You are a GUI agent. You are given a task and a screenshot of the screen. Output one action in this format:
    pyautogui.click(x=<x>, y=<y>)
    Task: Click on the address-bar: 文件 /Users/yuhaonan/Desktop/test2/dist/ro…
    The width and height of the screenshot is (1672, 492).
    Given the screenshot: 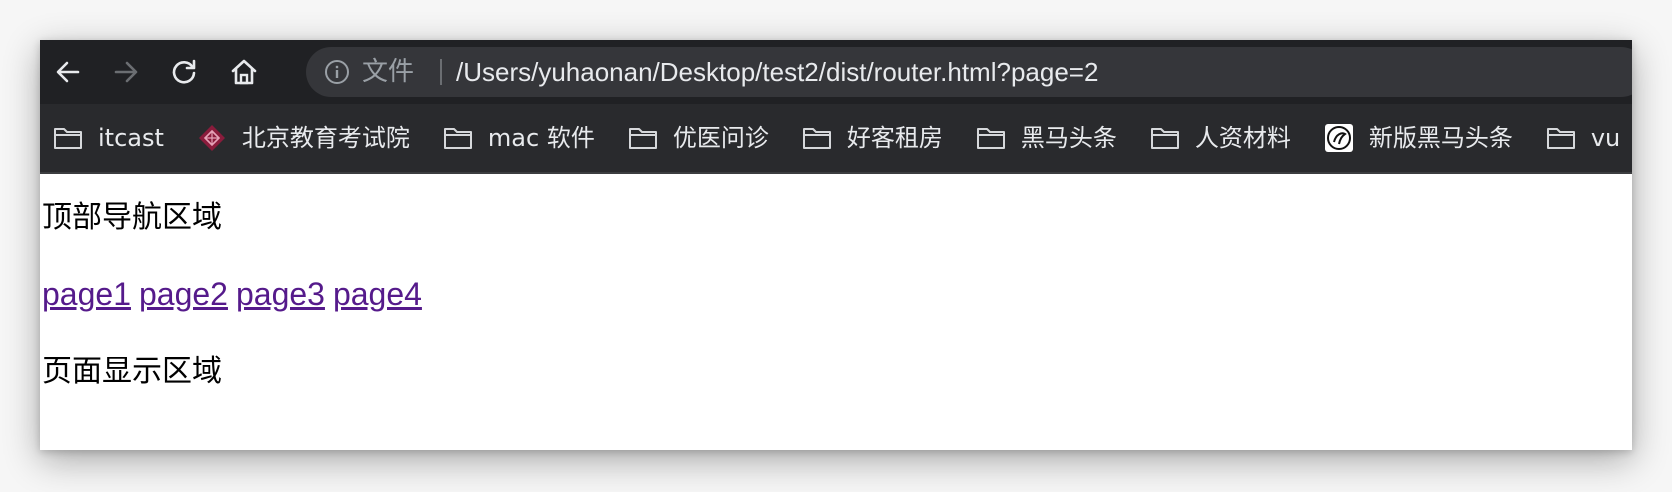 What is the action you would take?
    pyautogui.click(x=969, y=72)
    